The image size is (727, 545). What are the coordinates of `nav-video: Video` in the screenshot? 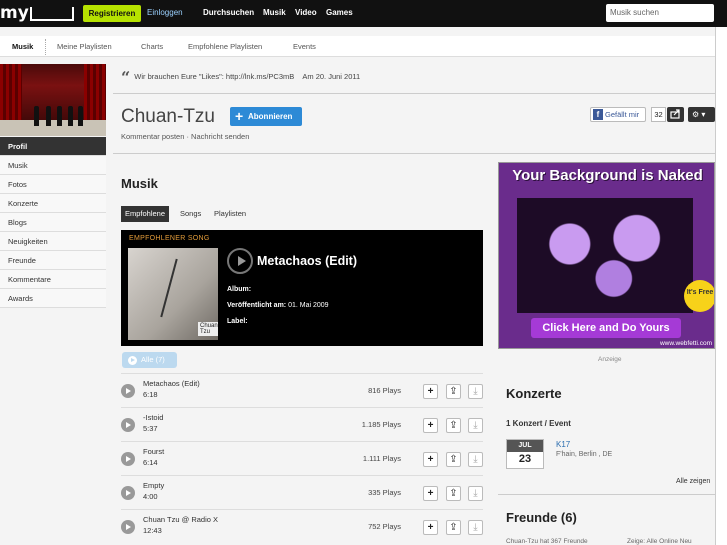 It's located at (306, 12).